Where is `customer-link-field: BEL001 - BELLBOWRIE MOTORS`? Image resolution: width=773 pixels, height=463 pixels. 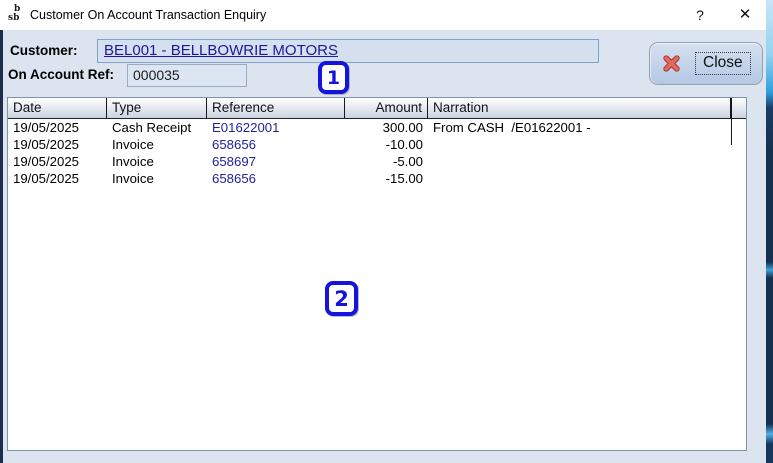 customer-link-field: BEL001 - BELLBOWRIE MOTORS is located at coordinates (348, 51).